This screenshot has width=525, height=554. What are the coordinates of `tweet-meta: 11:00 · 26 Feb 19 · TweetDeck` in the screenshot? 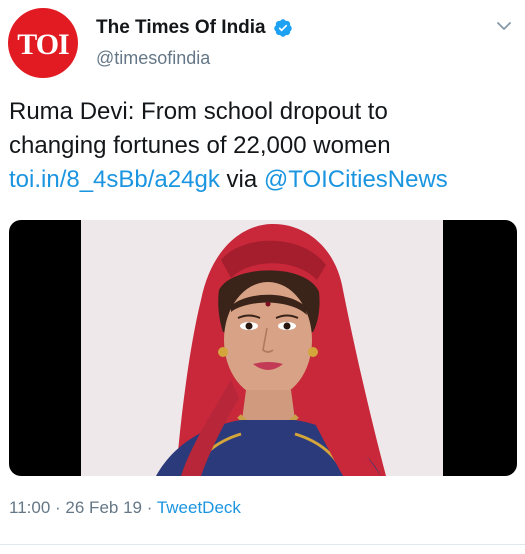 It's located at (125, 508).